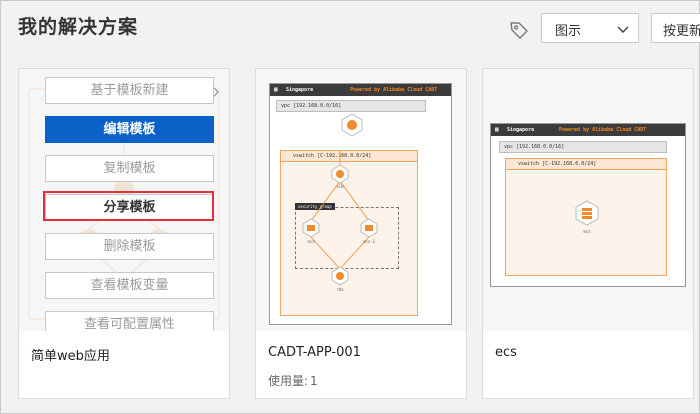 The height and width of the screenshot is (414, 700). I want to click on highlight-frame, so click(128, 206).